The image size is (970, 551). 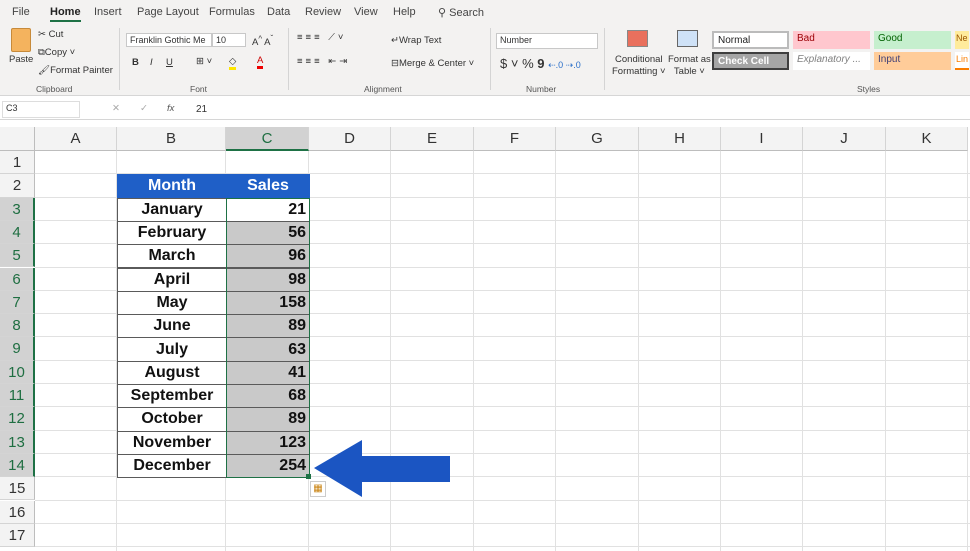 I want to click on sales-cell: 96, so click(x=268, y=256).